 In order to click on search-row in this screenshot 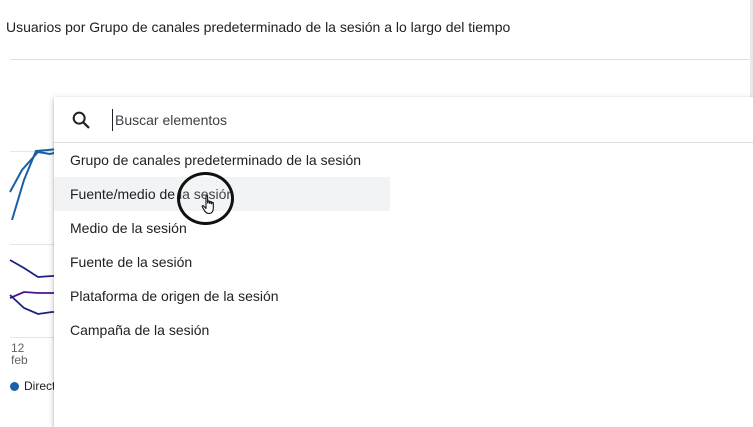, I will do `click(403, 120)`.